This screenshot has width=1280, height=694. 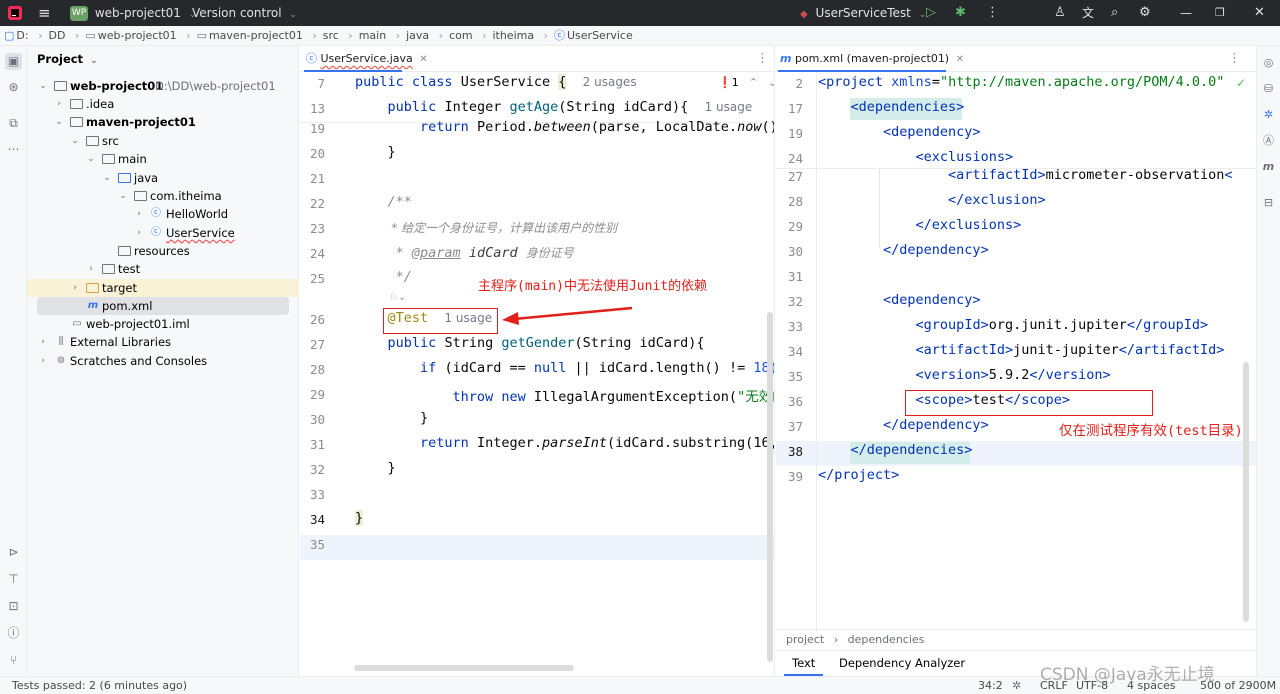 I want to click on search-icon: ⌕, so click(x=1114, y=13).